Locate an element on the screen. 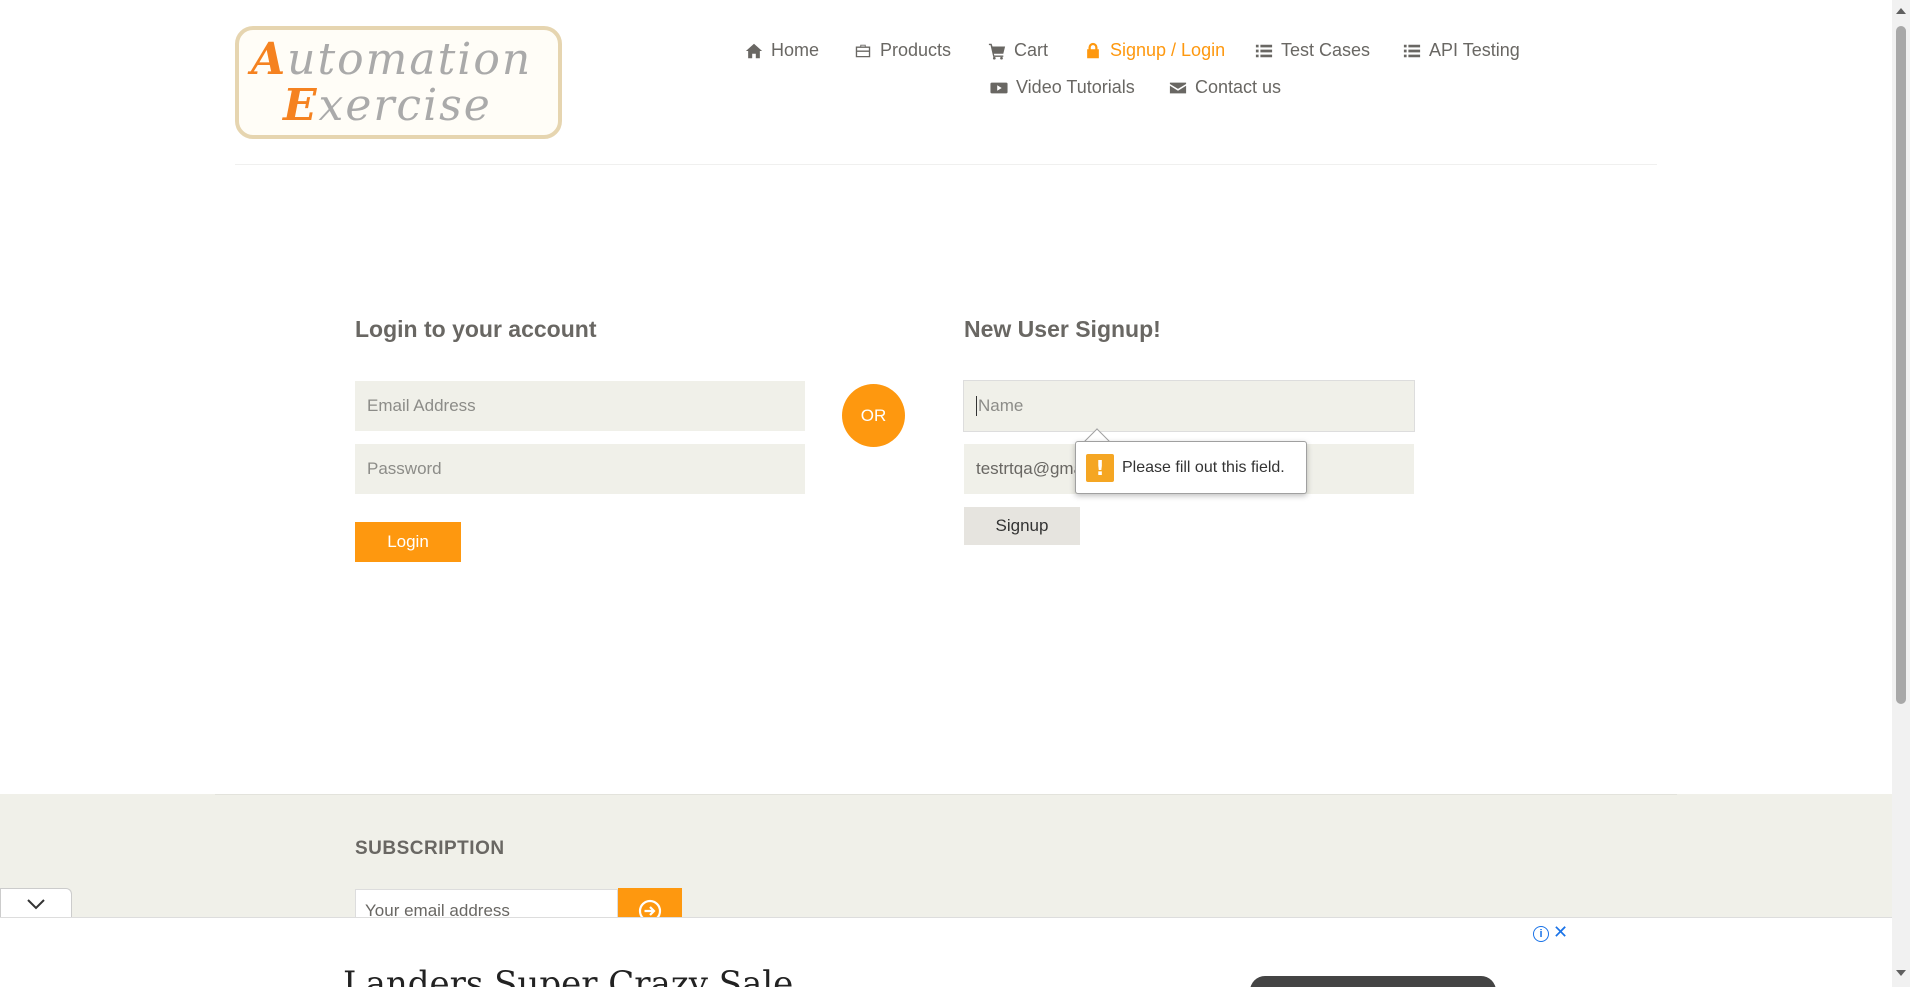 This screenshot has width=1910, height=987. signup-button: Signup is located at coordinates (1022, 526).